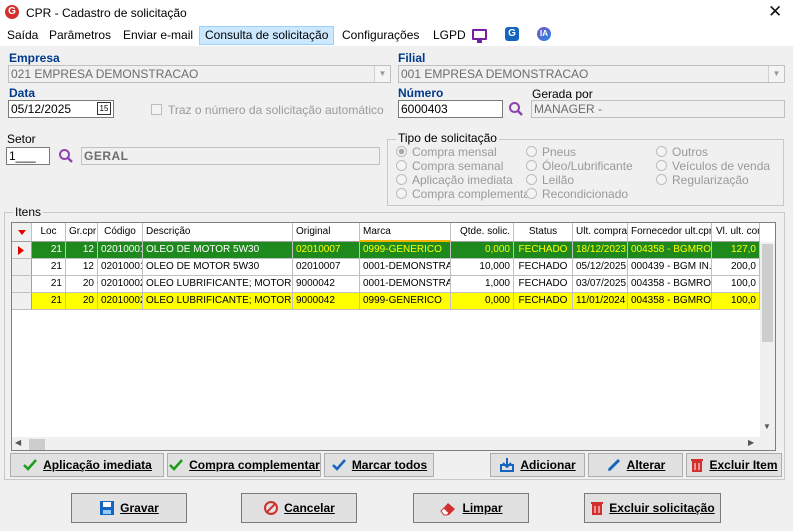 Image resolution: width=793 pixels, height=531 pixels. What do you see at coordinates (471, 508) in the screenshot?
I see `limpar-button: Limpar` at bounding box center [471, 508].